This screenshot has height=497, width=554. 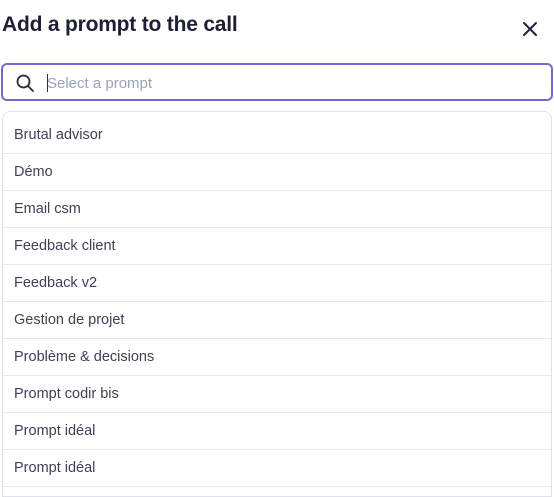 I want to click on list-item: Feedback client, so click(x=277, y=246).